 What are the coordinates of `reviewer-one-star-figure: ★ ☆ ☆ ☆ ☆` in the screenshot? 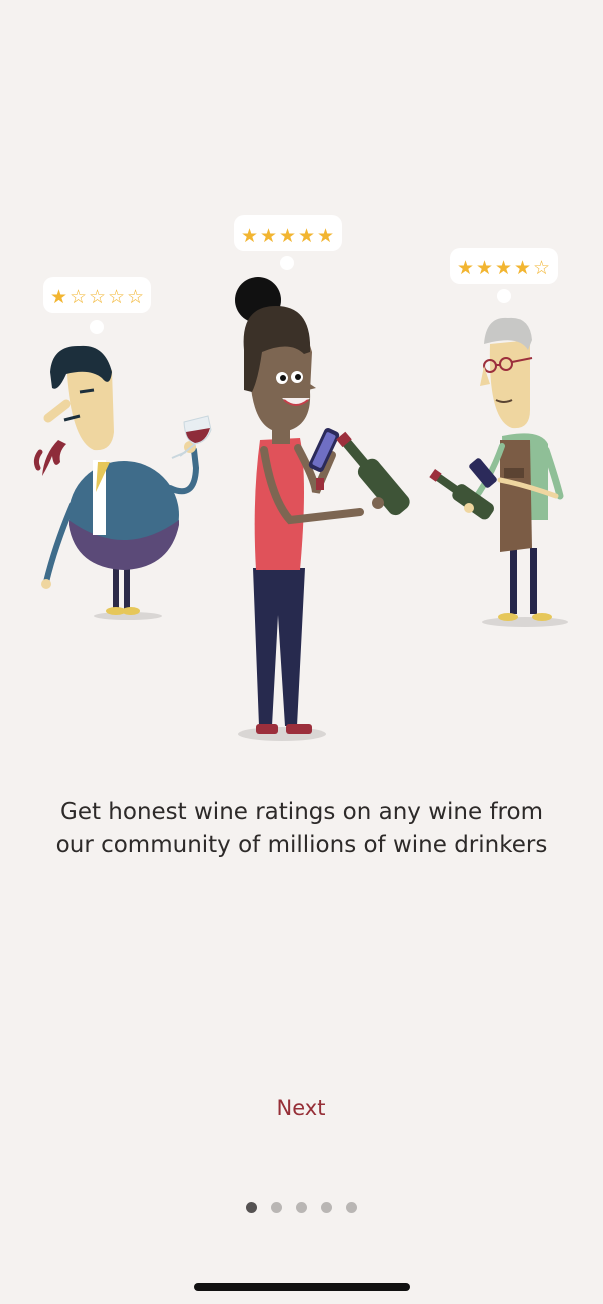 It's located at (122, 448).